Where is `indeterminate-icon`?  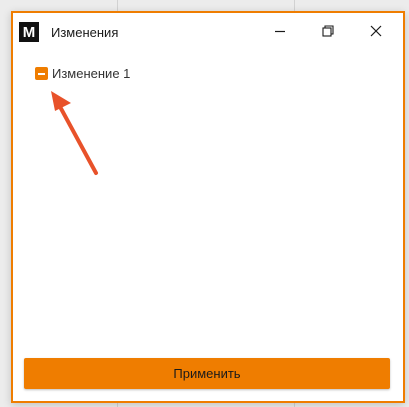
indeterminate-icon is located at coordinates (41, 73).